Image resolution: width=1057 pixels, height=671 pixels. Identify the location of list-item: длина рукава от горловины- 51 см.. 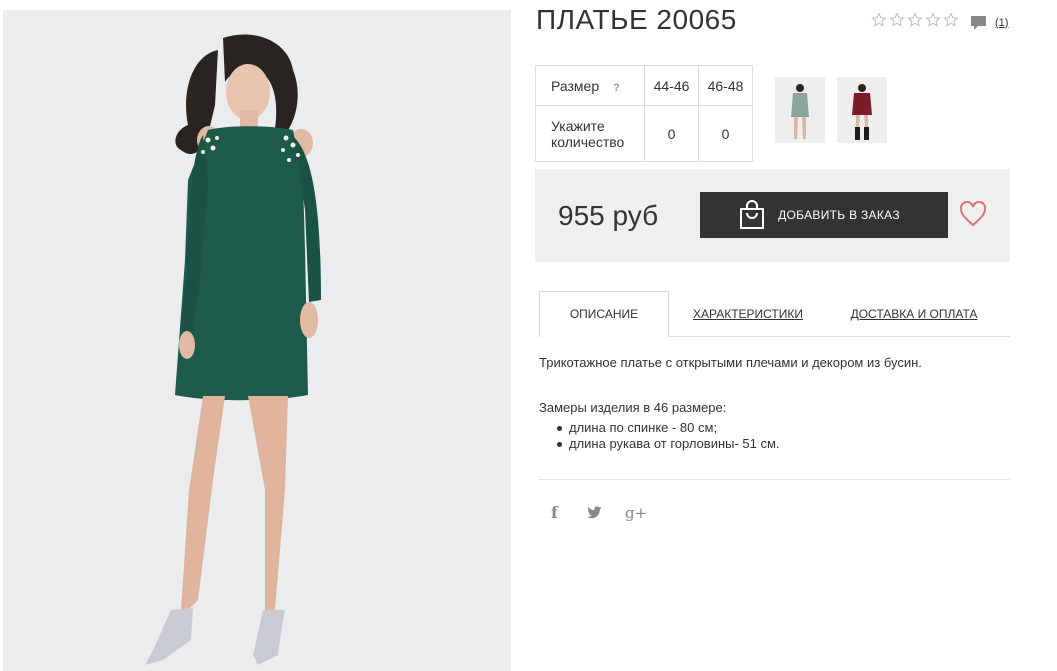
(668, 444).